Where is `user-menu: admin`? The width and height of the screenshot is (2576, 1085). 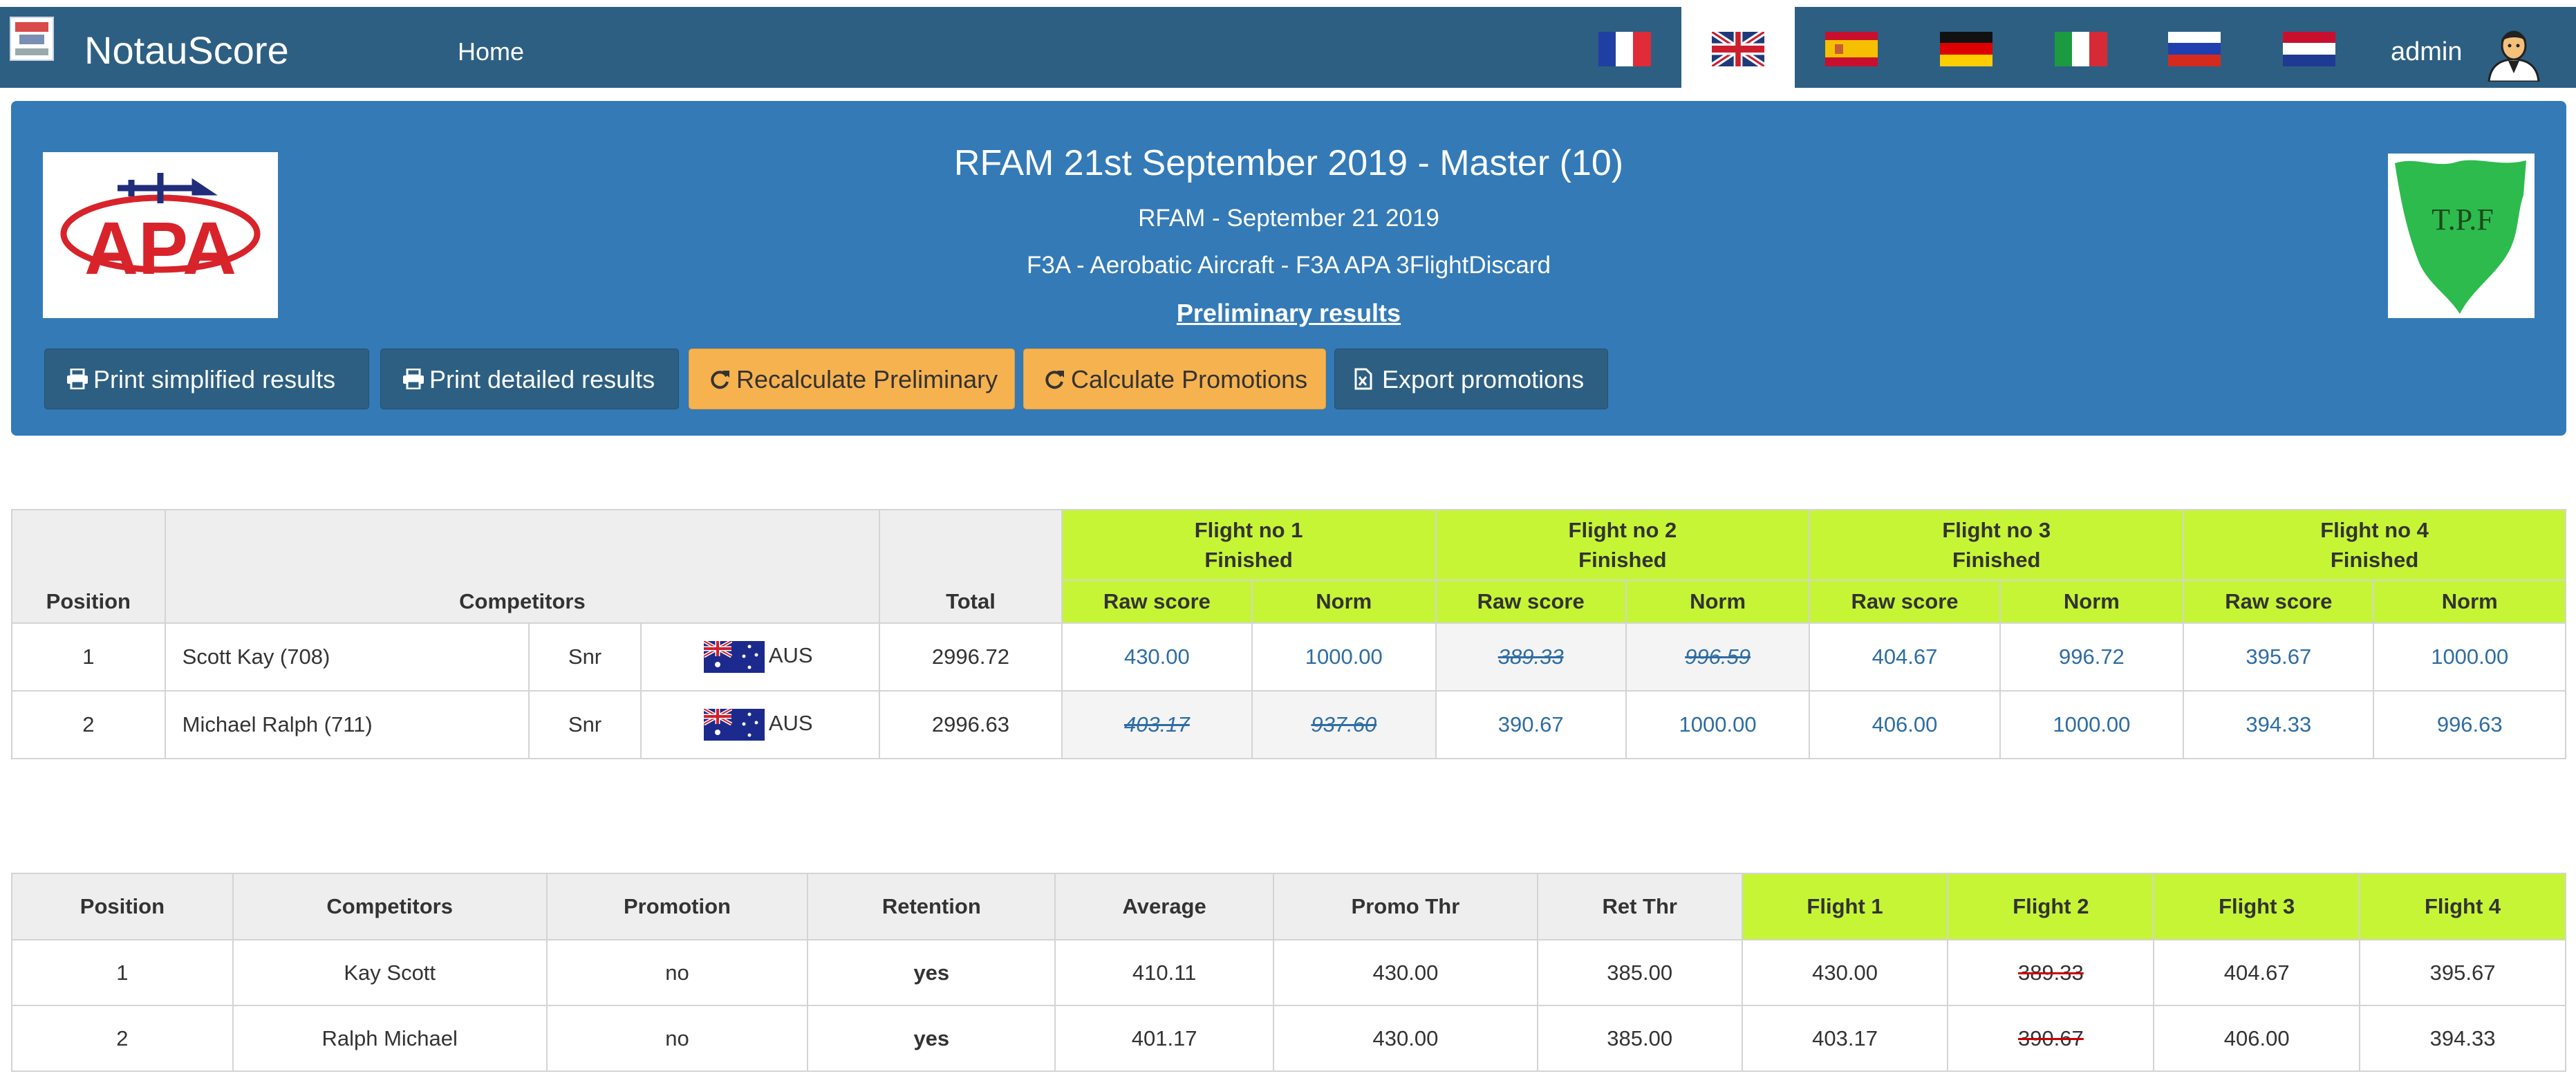
user-menu: admin is located at coordinates (2427, 52).